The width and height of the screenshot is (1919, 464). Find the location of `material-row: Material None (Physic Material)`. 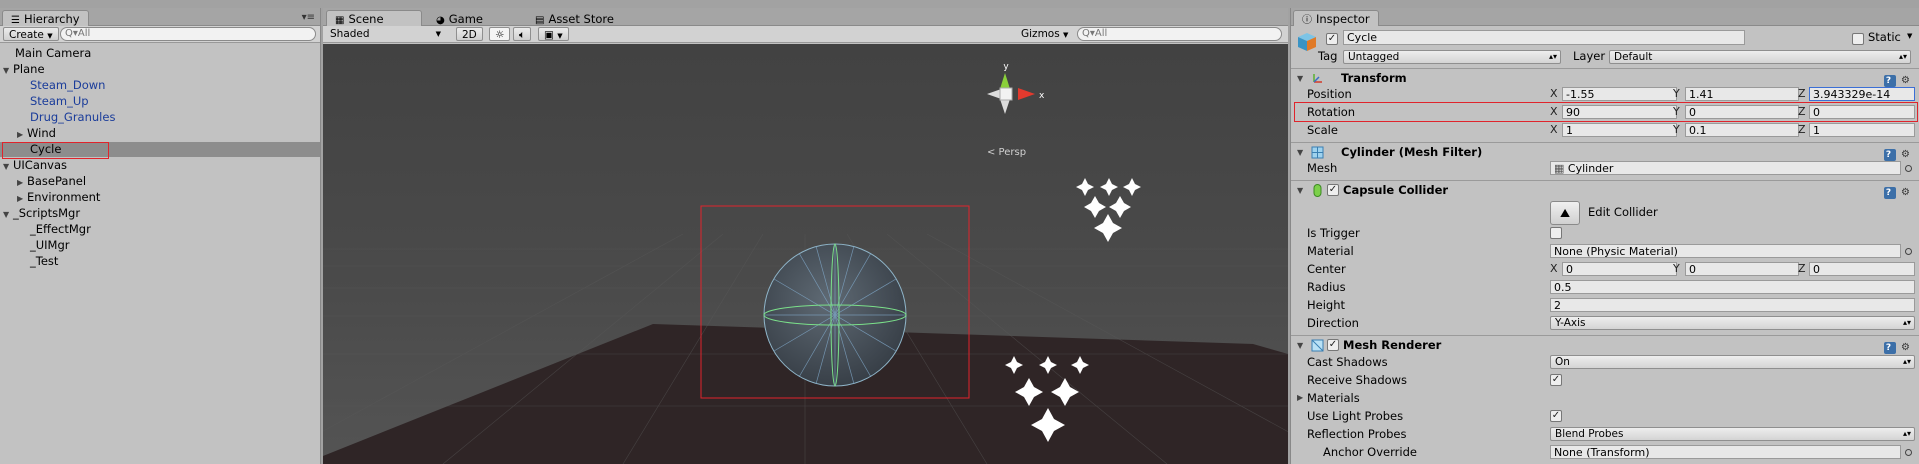

material-row: Material None (Physic Material) is located at coordinates (1605, 251).